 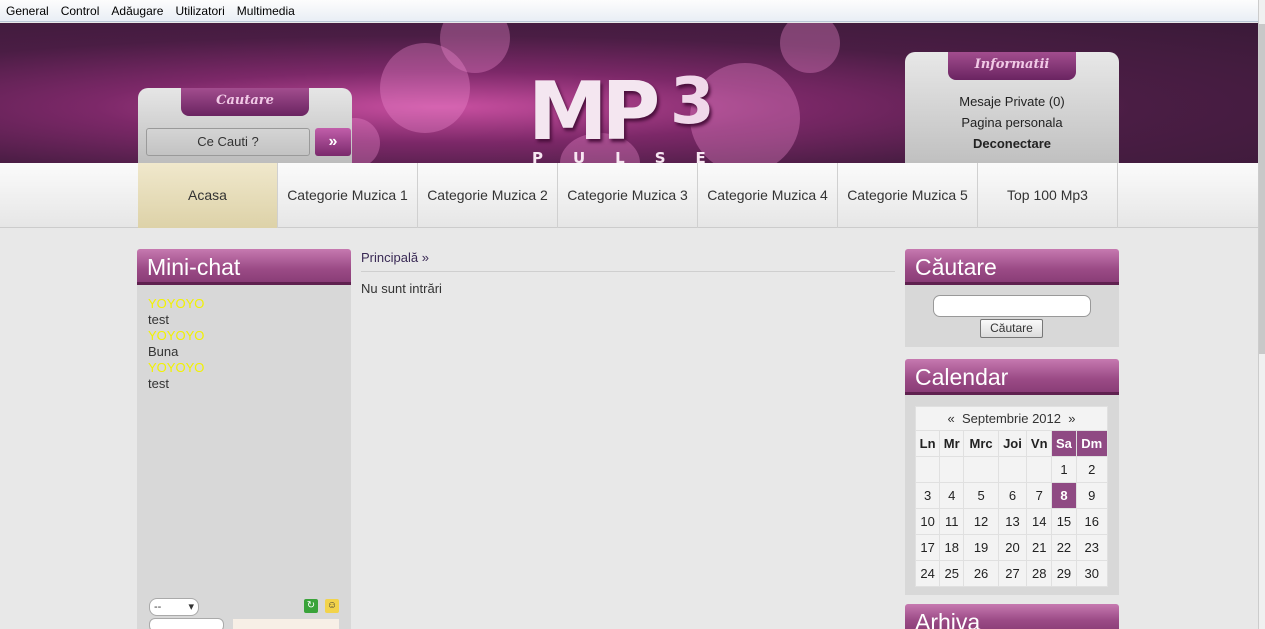 I want to click on calendar-day: 11, so click(x=952, y=521).